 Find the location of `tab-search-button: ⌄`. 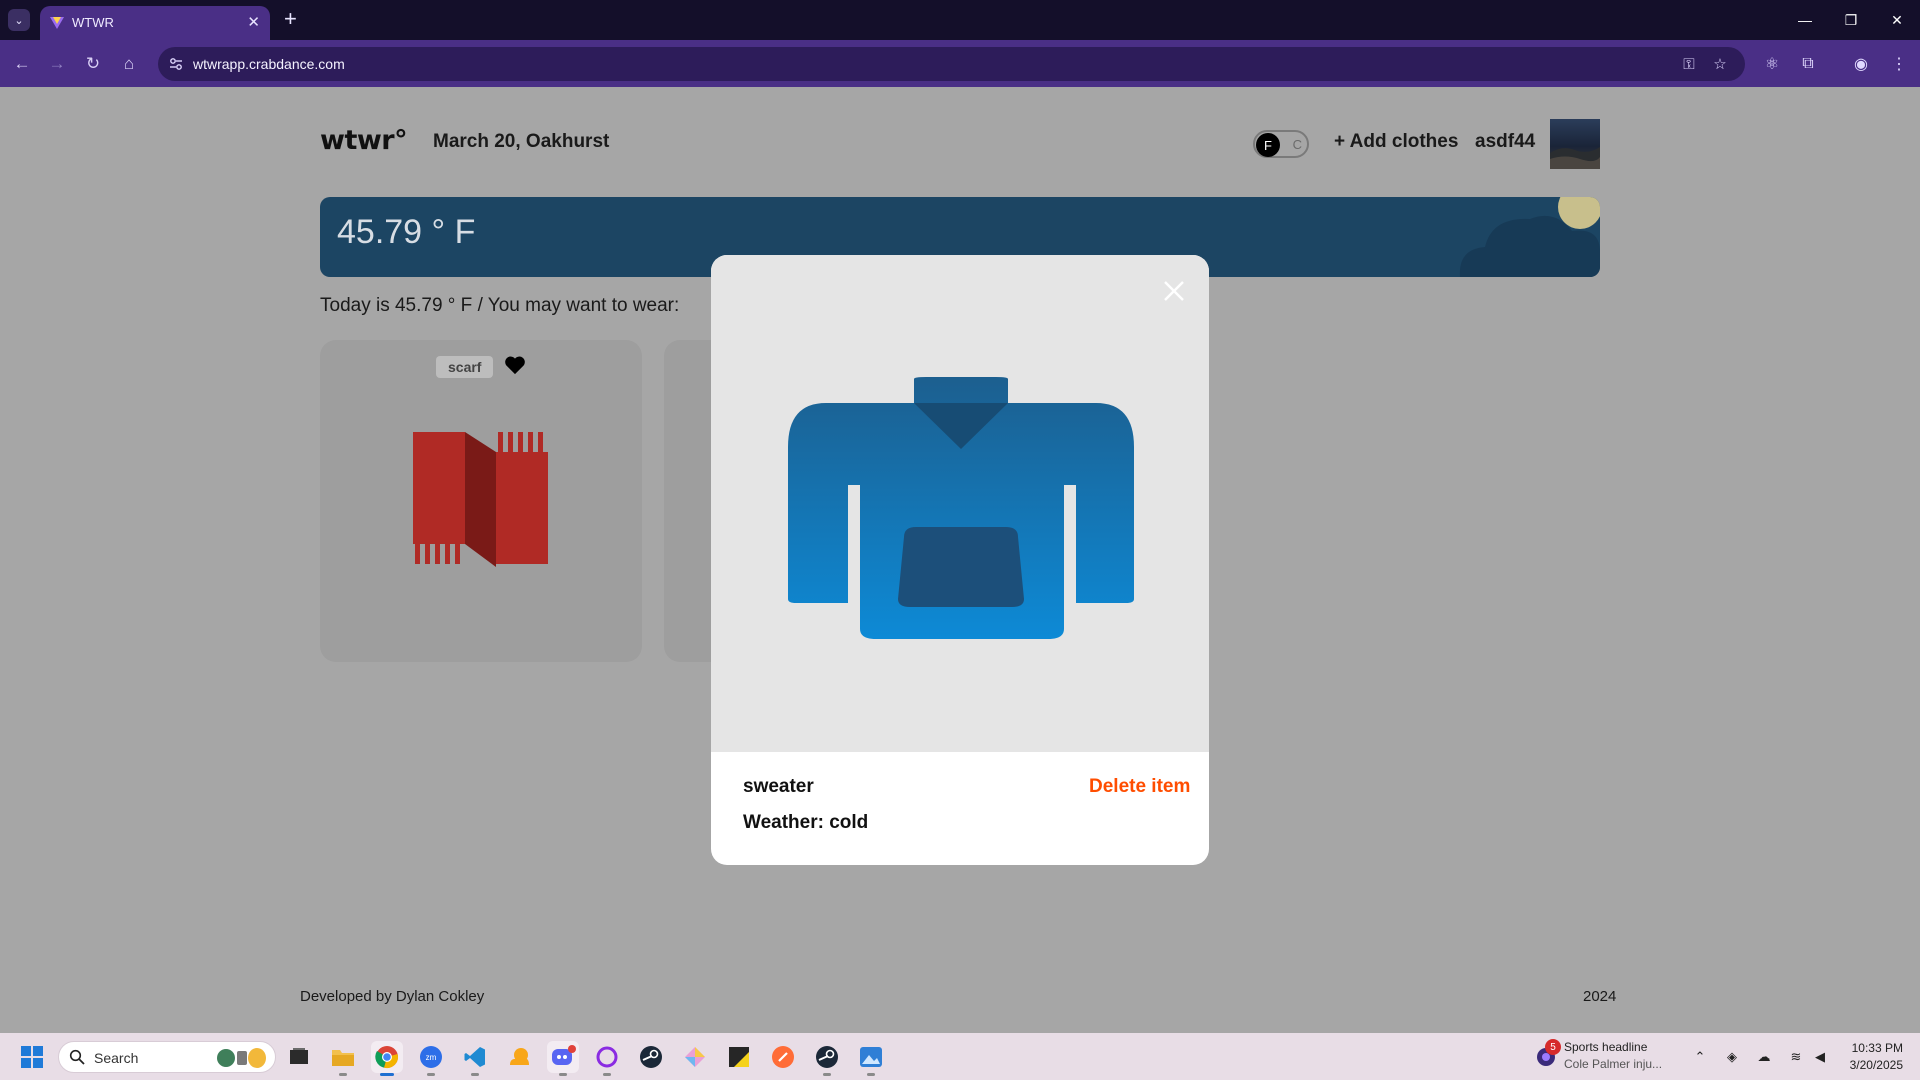

tab-search-button: ⌄ is located at coordinates (19, 20).